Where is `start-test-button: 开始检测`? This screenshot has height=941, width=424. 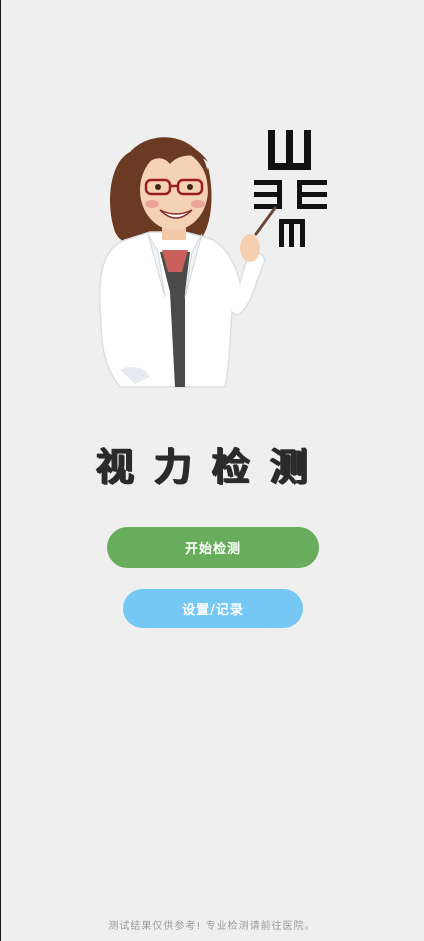 start-test-button: 开始检测 is located at coordinates (213, 547).